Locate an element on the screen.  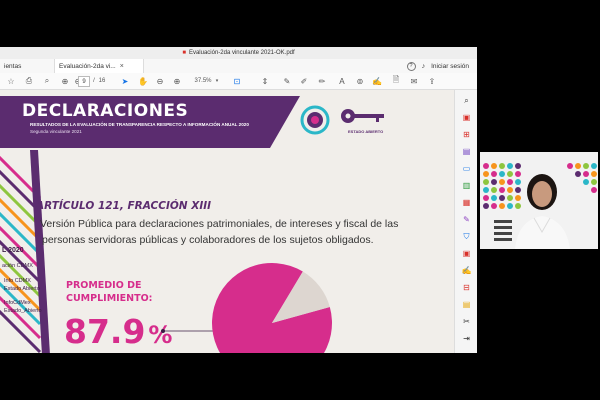
combine-icon: ▥ is located at coordinates (466, 185).